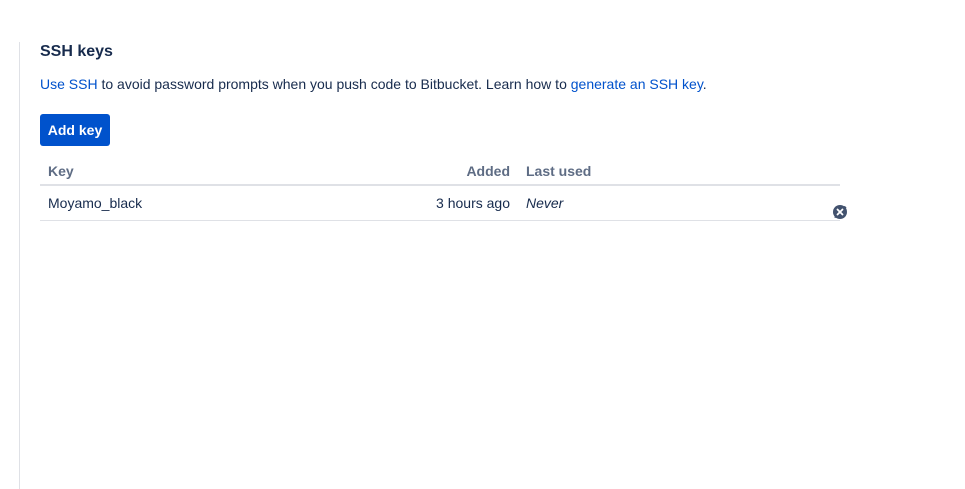 Image resolution: width=965 pixels, height=489 pixels. What do you see at coordinates (69, 84) in the screenshot?
I see `use-ssh-link: Use SSH` at bounding box center [69, 84].